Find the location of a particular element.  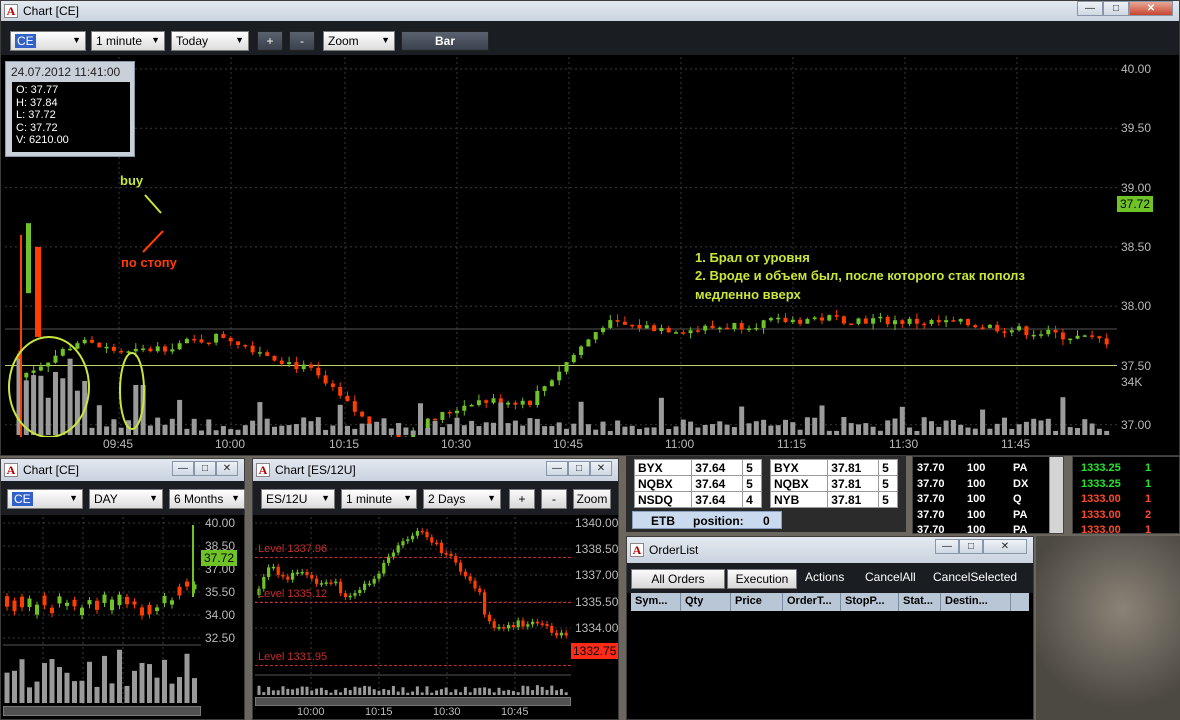

daily-range-select: 6 Months ▼ is located at coordinates (207, 499).